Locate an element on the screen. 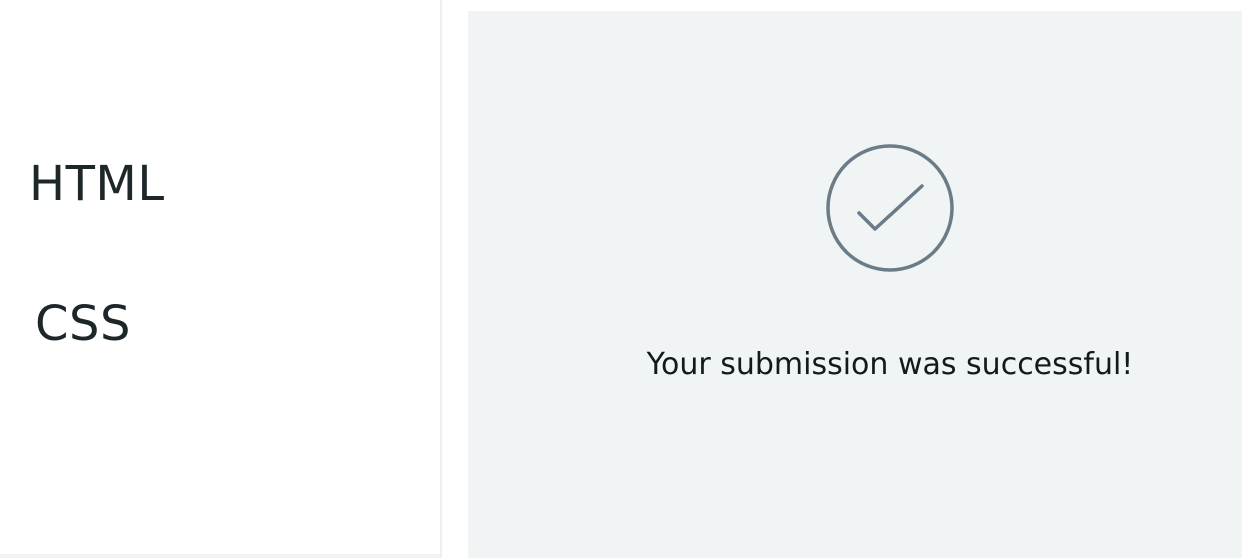  panel-divider is located at coordinates (441, 279).